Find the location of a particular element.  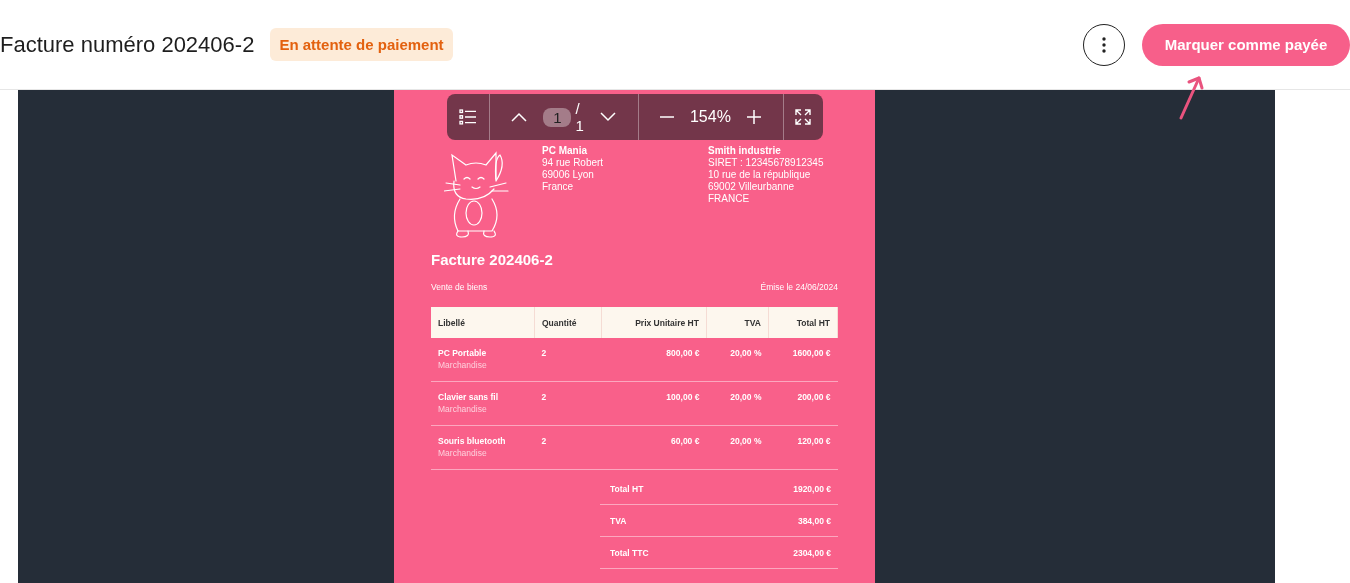

total-value: 1920,00 € is located at coordinates (812, 488).